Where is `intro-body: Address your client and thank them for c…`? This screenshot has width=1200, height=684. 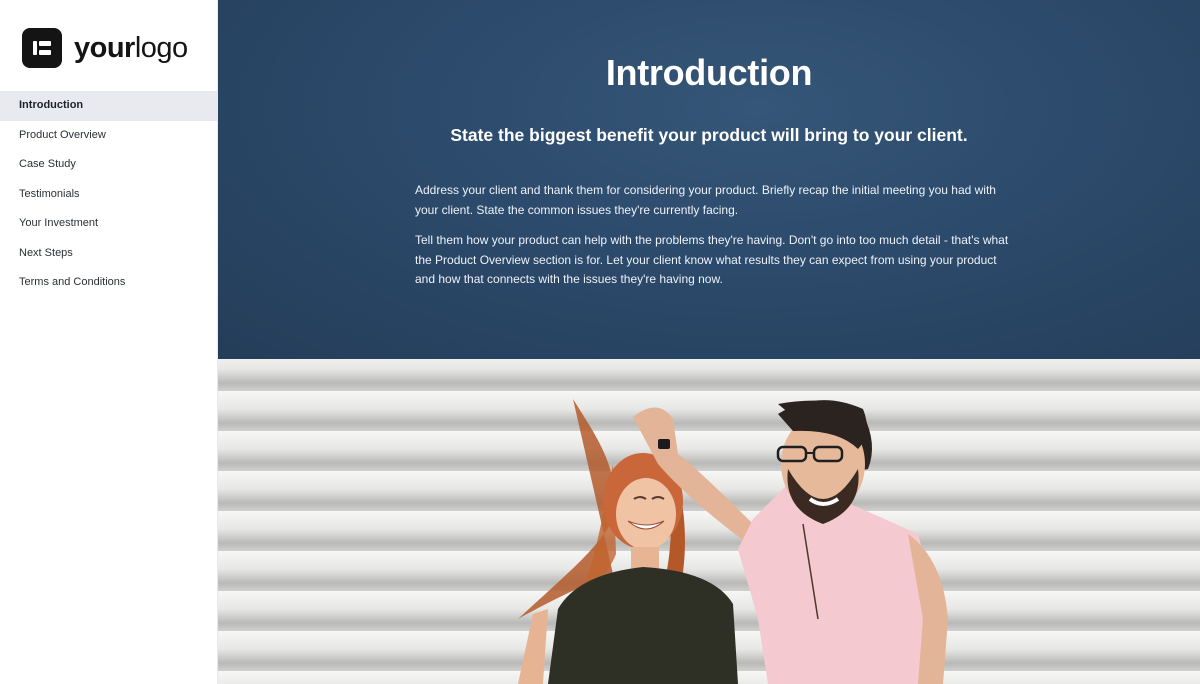
intro-body: Address your client and thank them for c… is located at coordinates (712, 241).